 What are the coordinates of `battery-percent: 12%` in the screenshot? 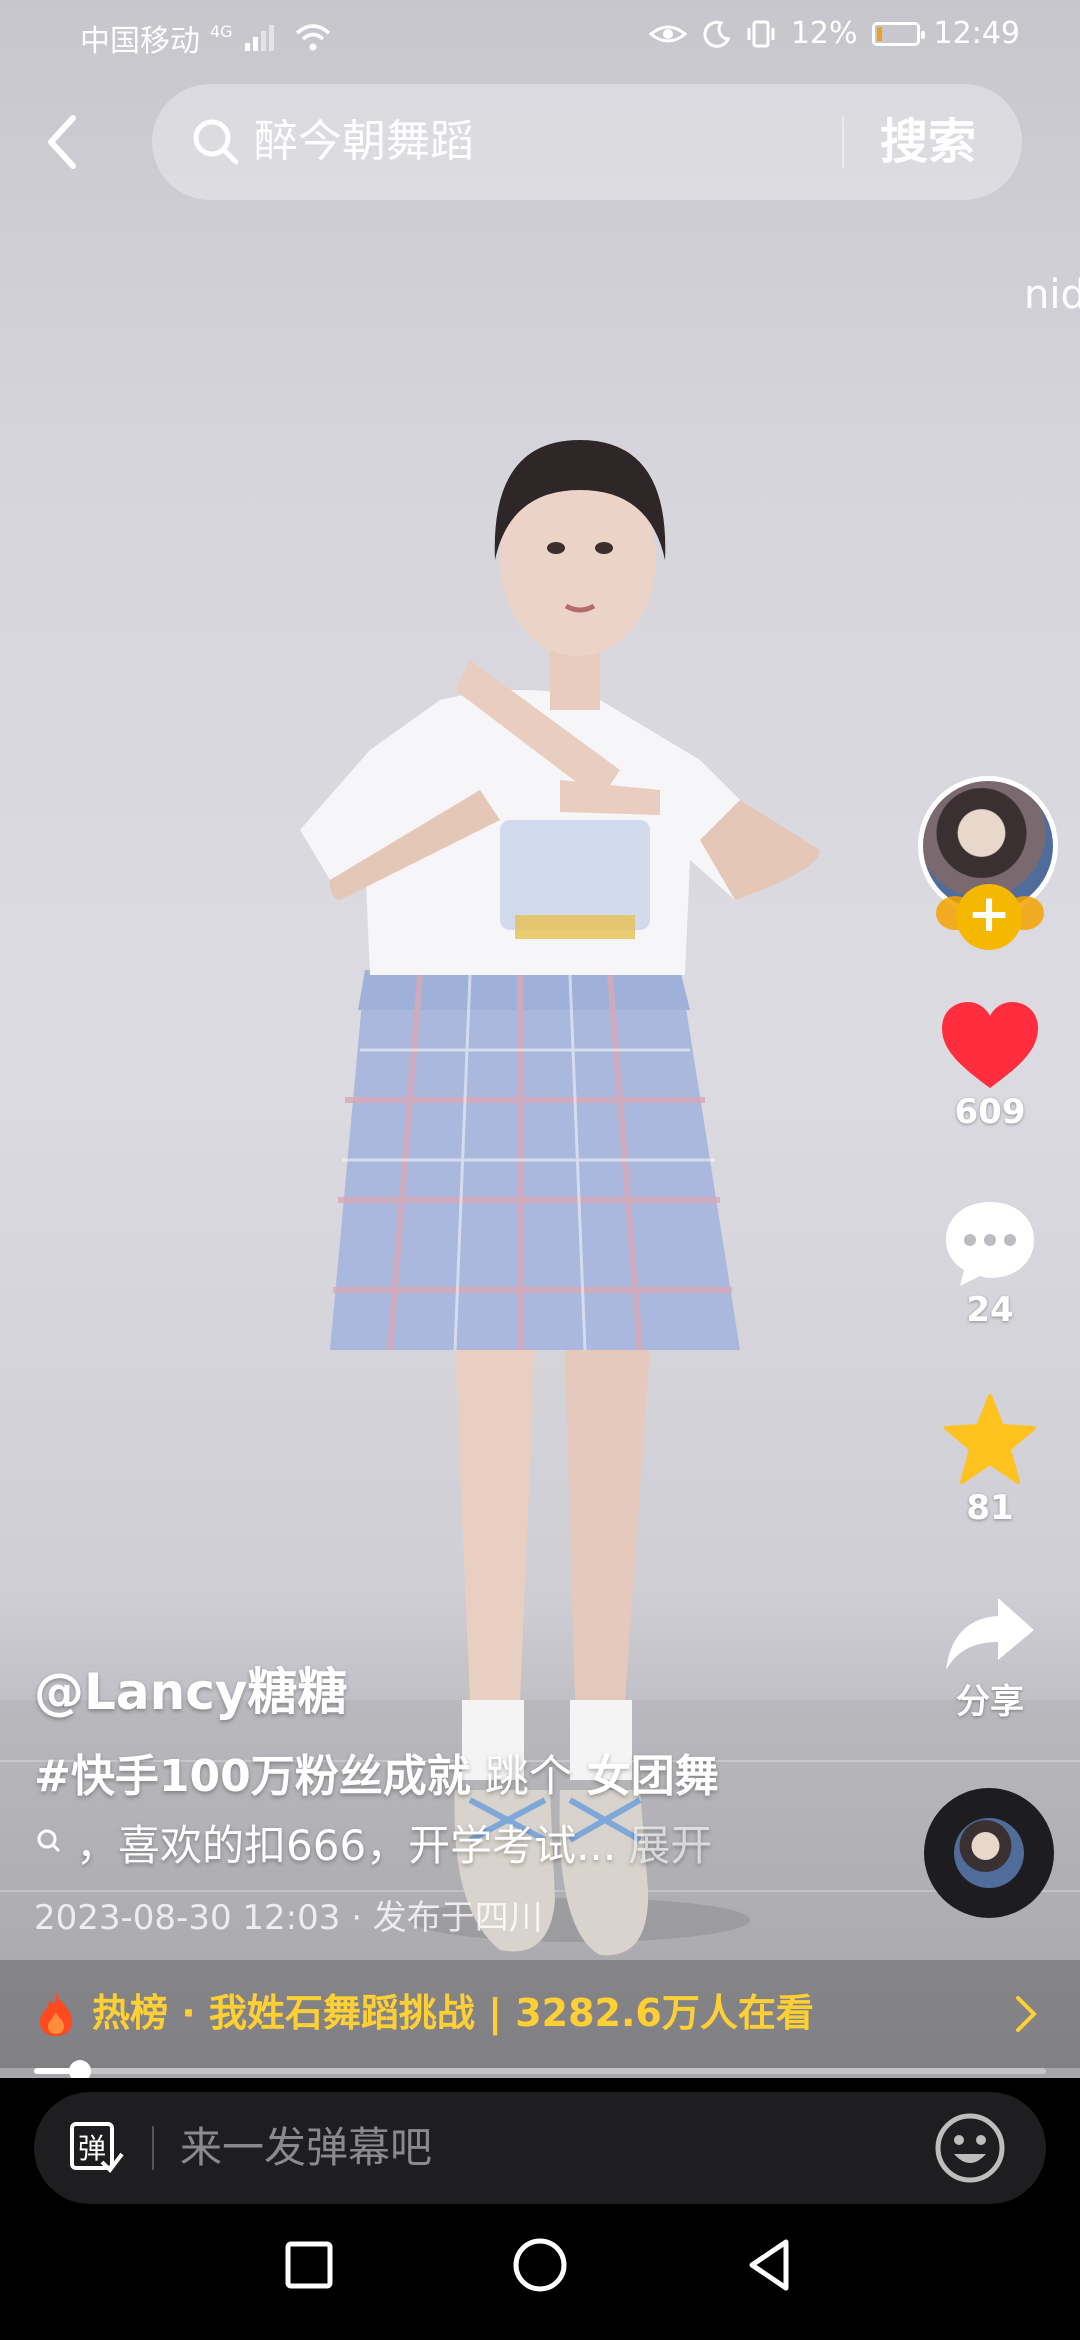 It's located at (824, 33).